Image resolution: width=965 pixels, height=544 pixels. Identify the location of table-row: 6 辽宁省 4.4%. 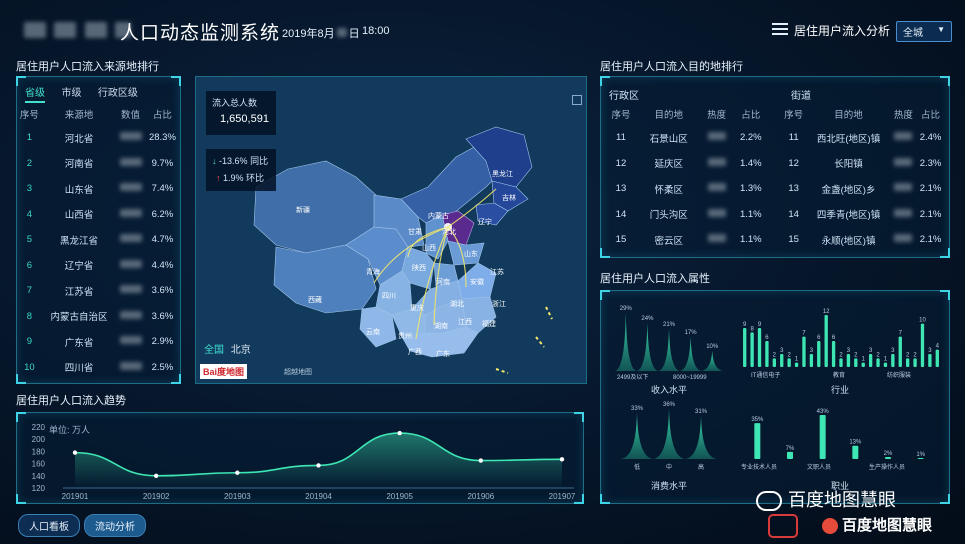
(98, 266).